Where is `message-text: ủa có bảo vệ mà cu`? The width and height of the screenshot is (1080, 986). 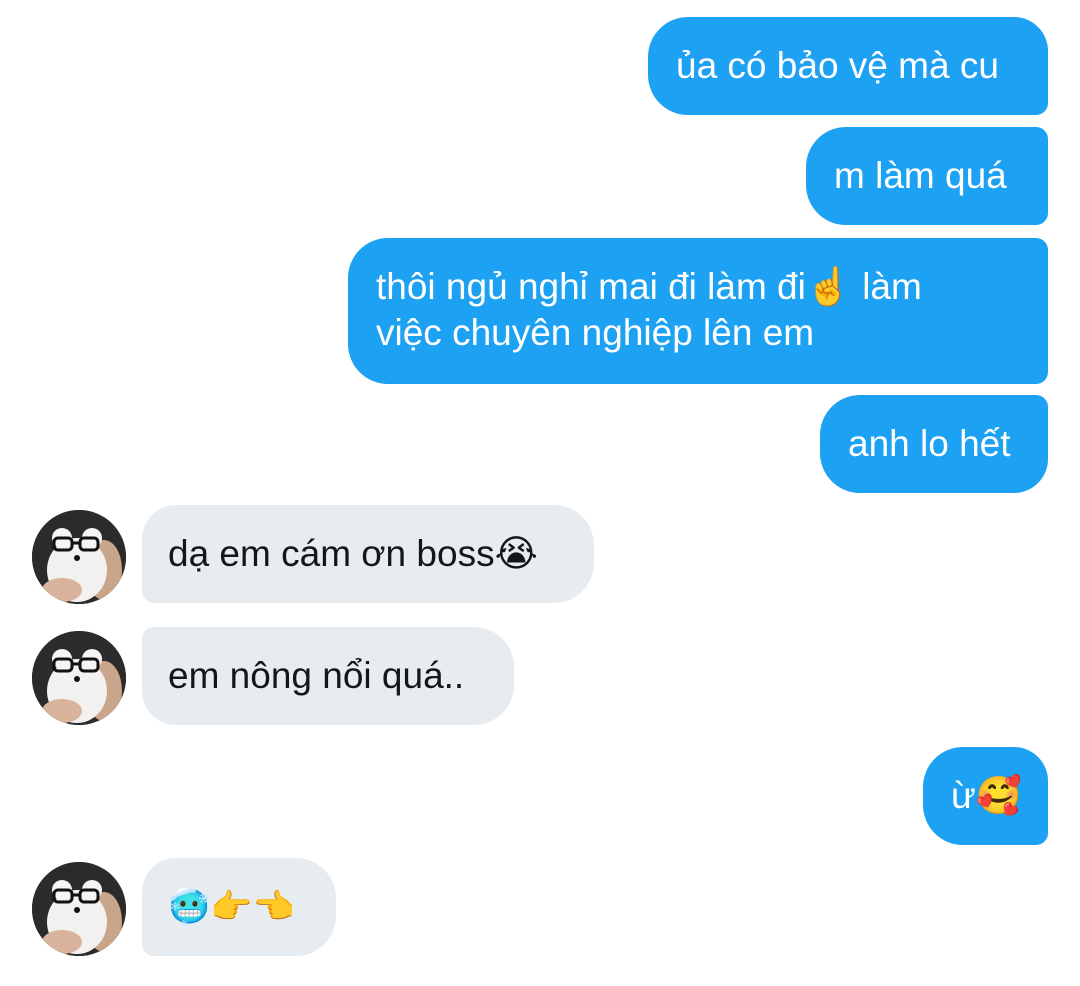
message-text: ủa có bảo vệ mà cu is located at coordinates (837, 65).